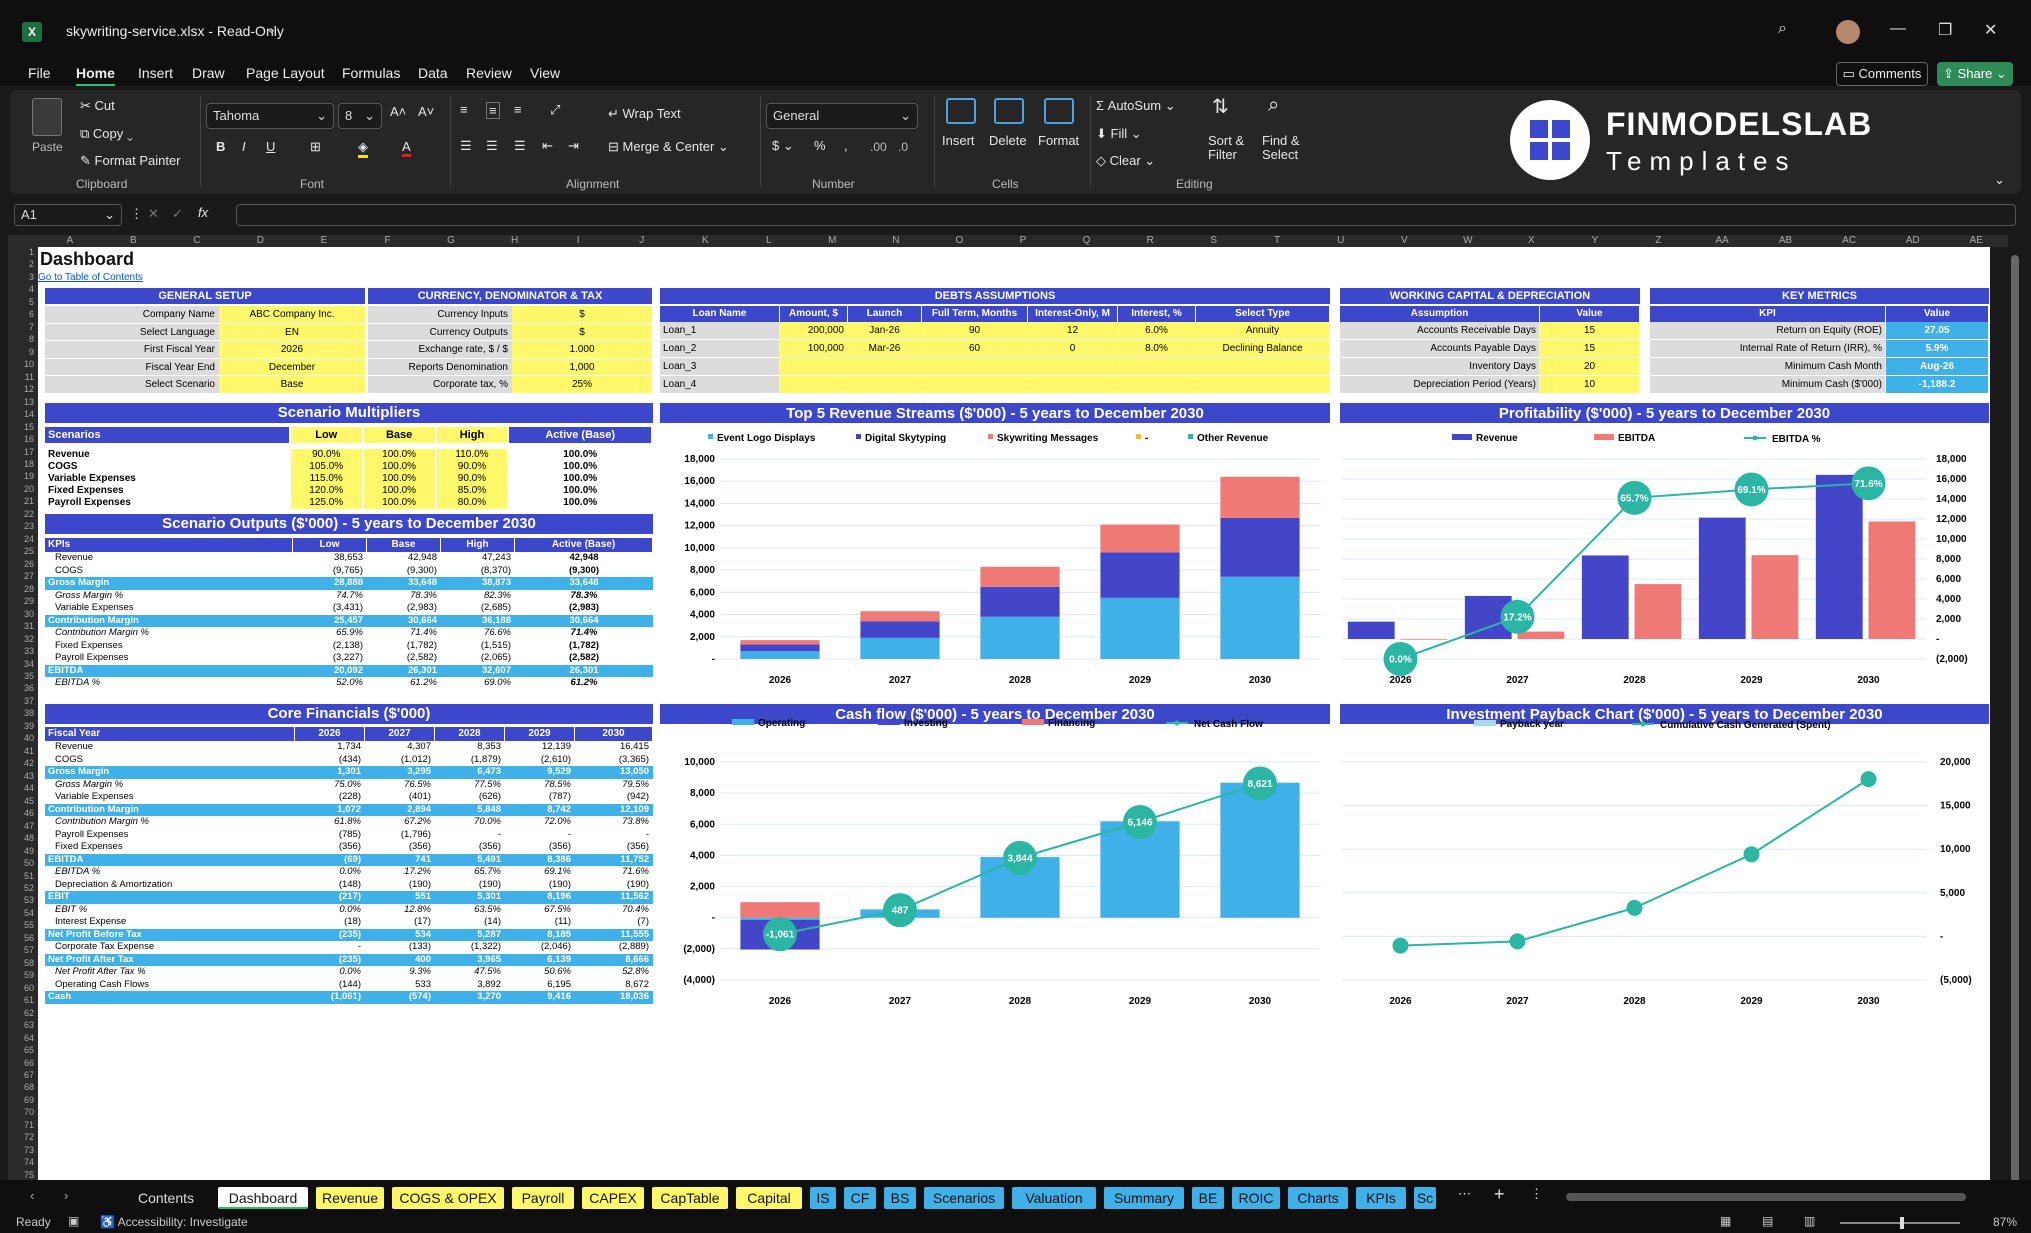  What do you see at coordinates (22, 564) in the screenshot?
I see `row-number: 26` at bounding box center [22, 564].